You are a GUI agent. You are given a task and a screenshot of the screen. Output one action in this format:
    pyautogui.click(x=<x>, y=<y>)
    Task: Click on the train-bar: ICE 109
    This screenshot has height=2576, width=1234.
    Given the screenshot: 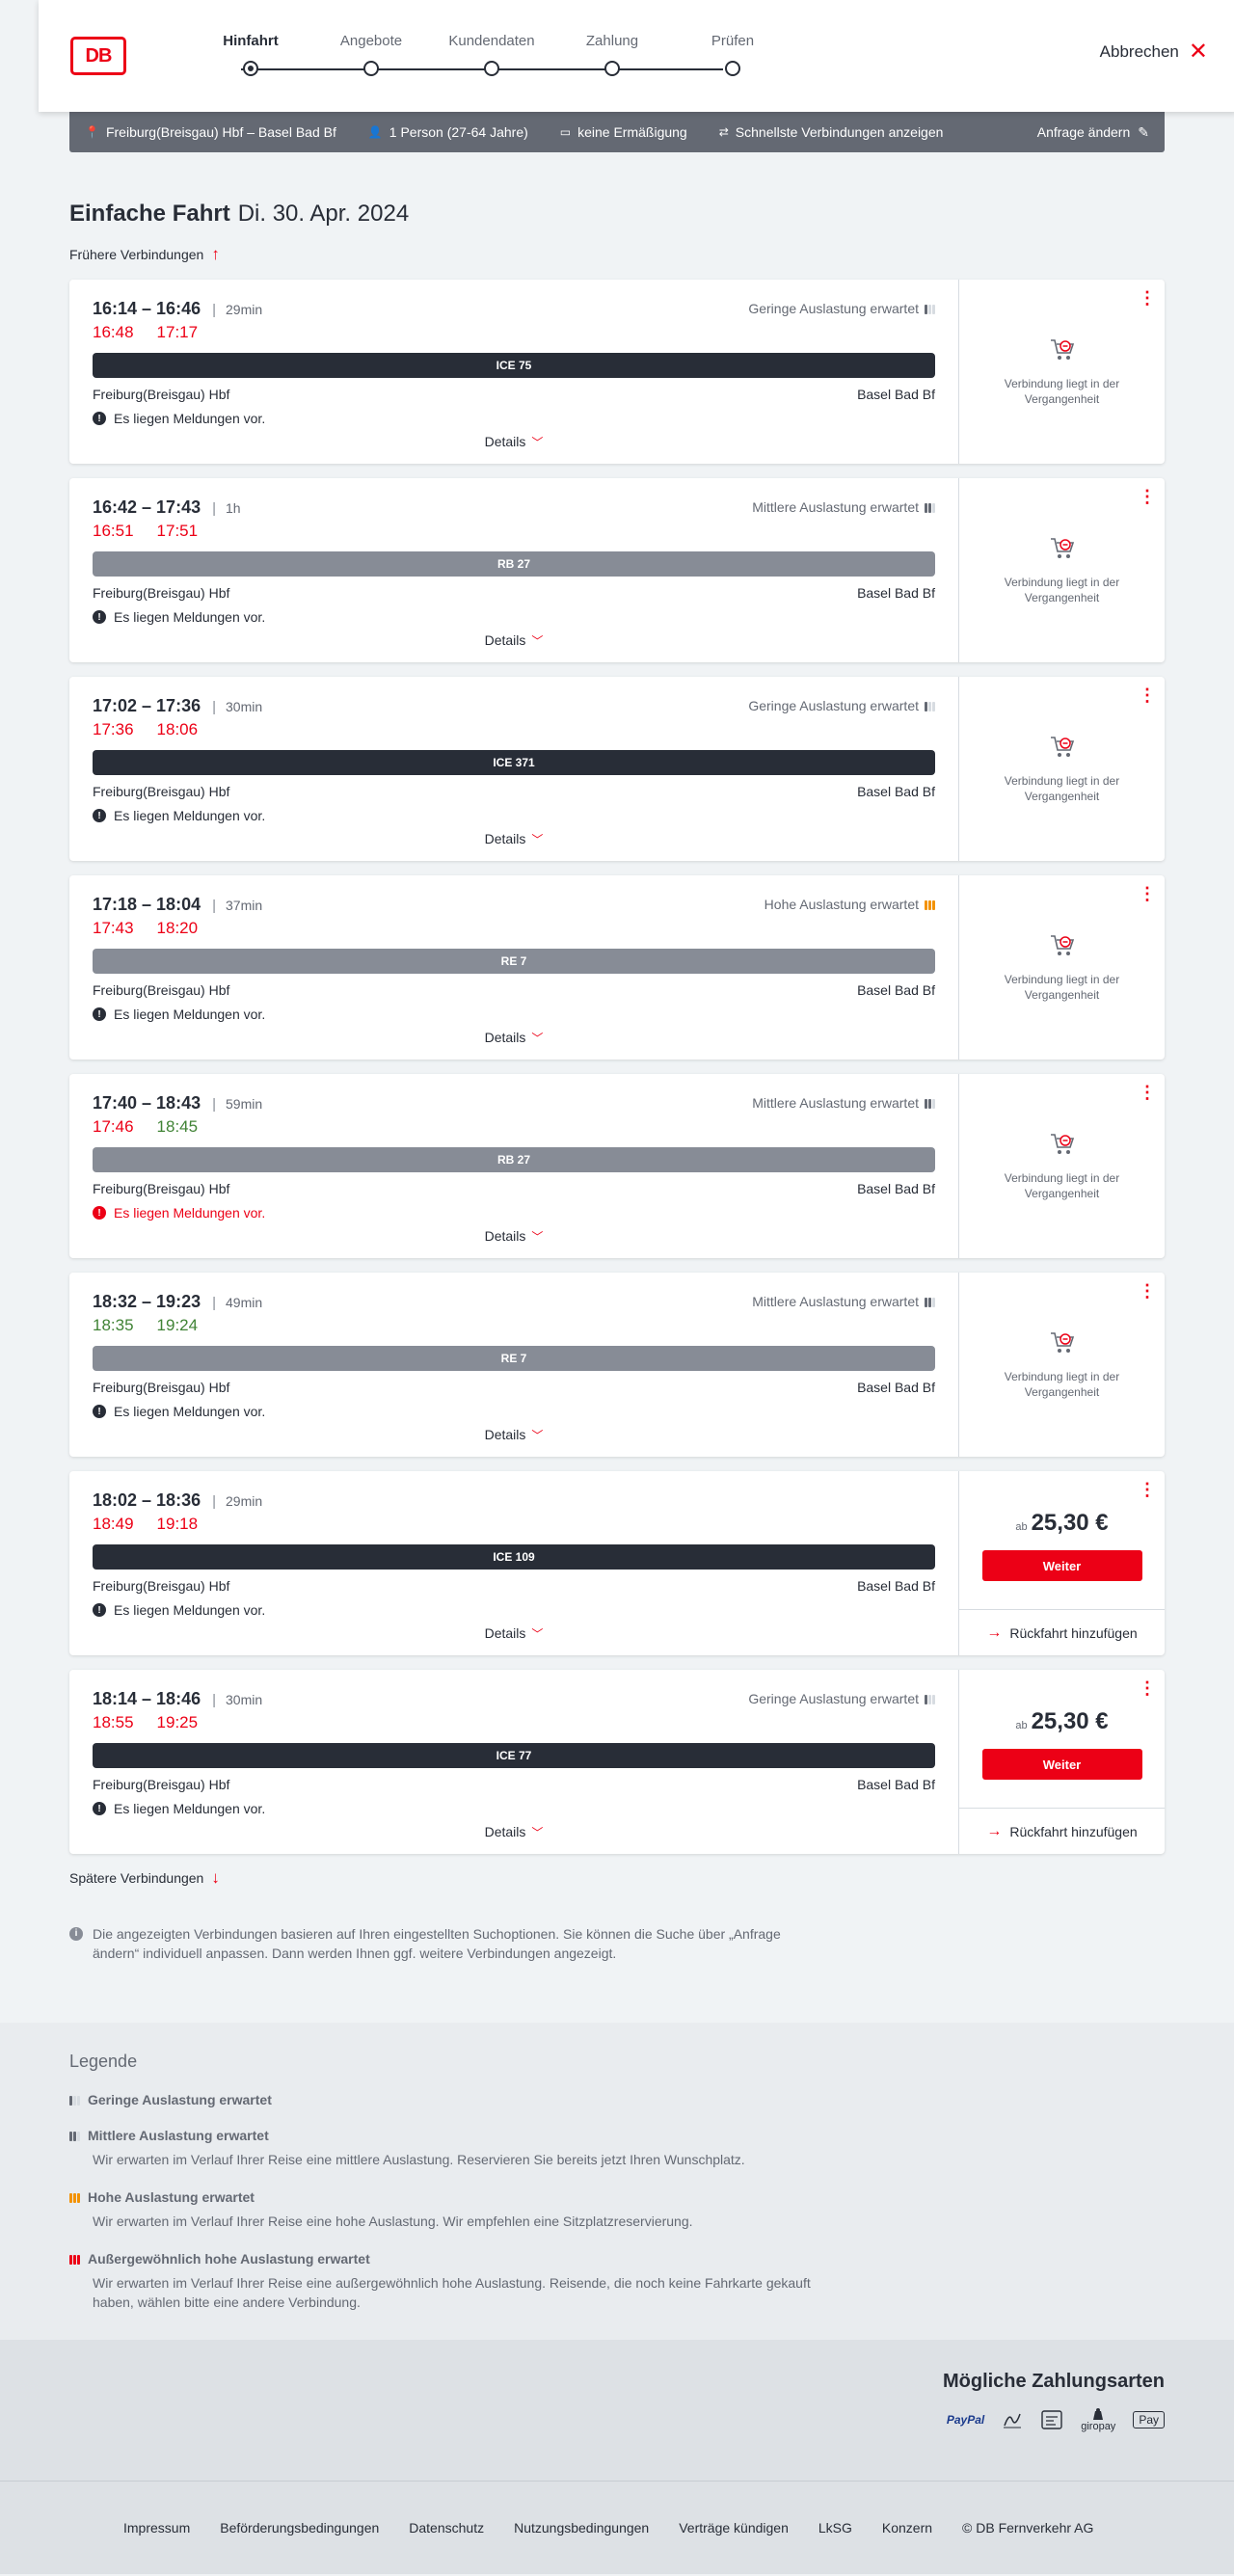 What is the action you would take?
    pyautogui.click(x=514, y=1557)
    